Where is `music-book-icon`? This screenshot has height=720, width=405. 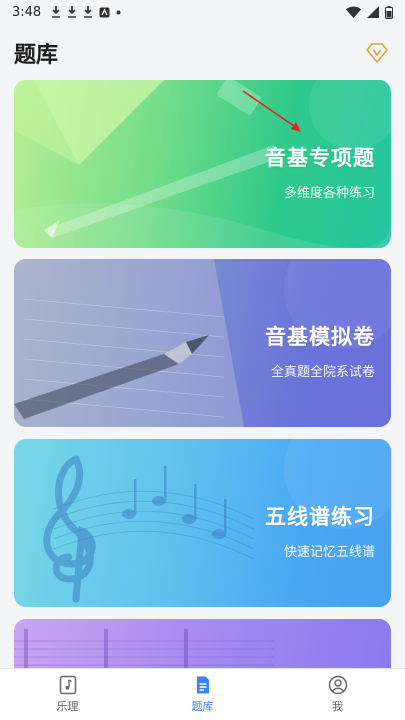 music-book-icon is located at coordinates (67, 685).